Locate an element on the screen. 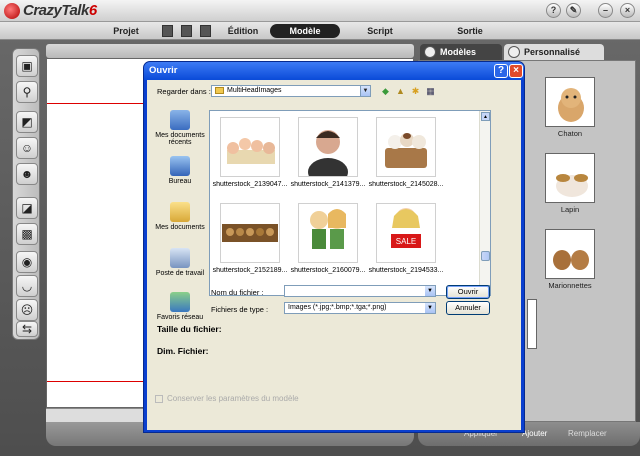  cartoon-couple-image is located at coordinates (328, 229).